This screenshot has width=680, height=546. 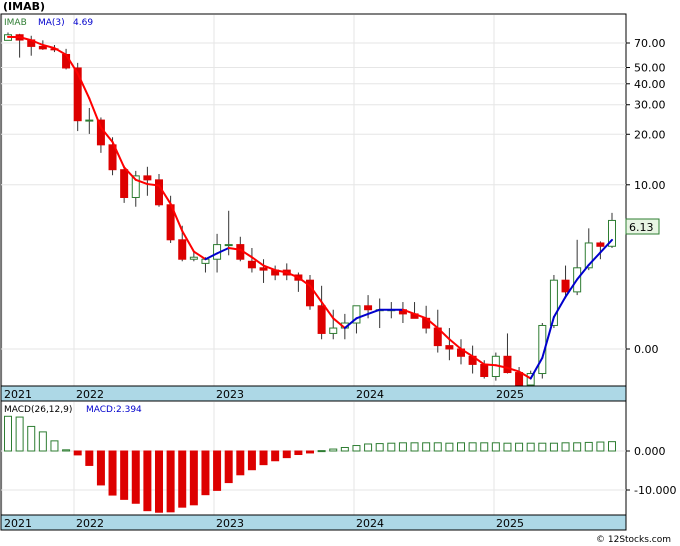 I want to click on last-price-label: 6.13, so click(x=641, y=227).